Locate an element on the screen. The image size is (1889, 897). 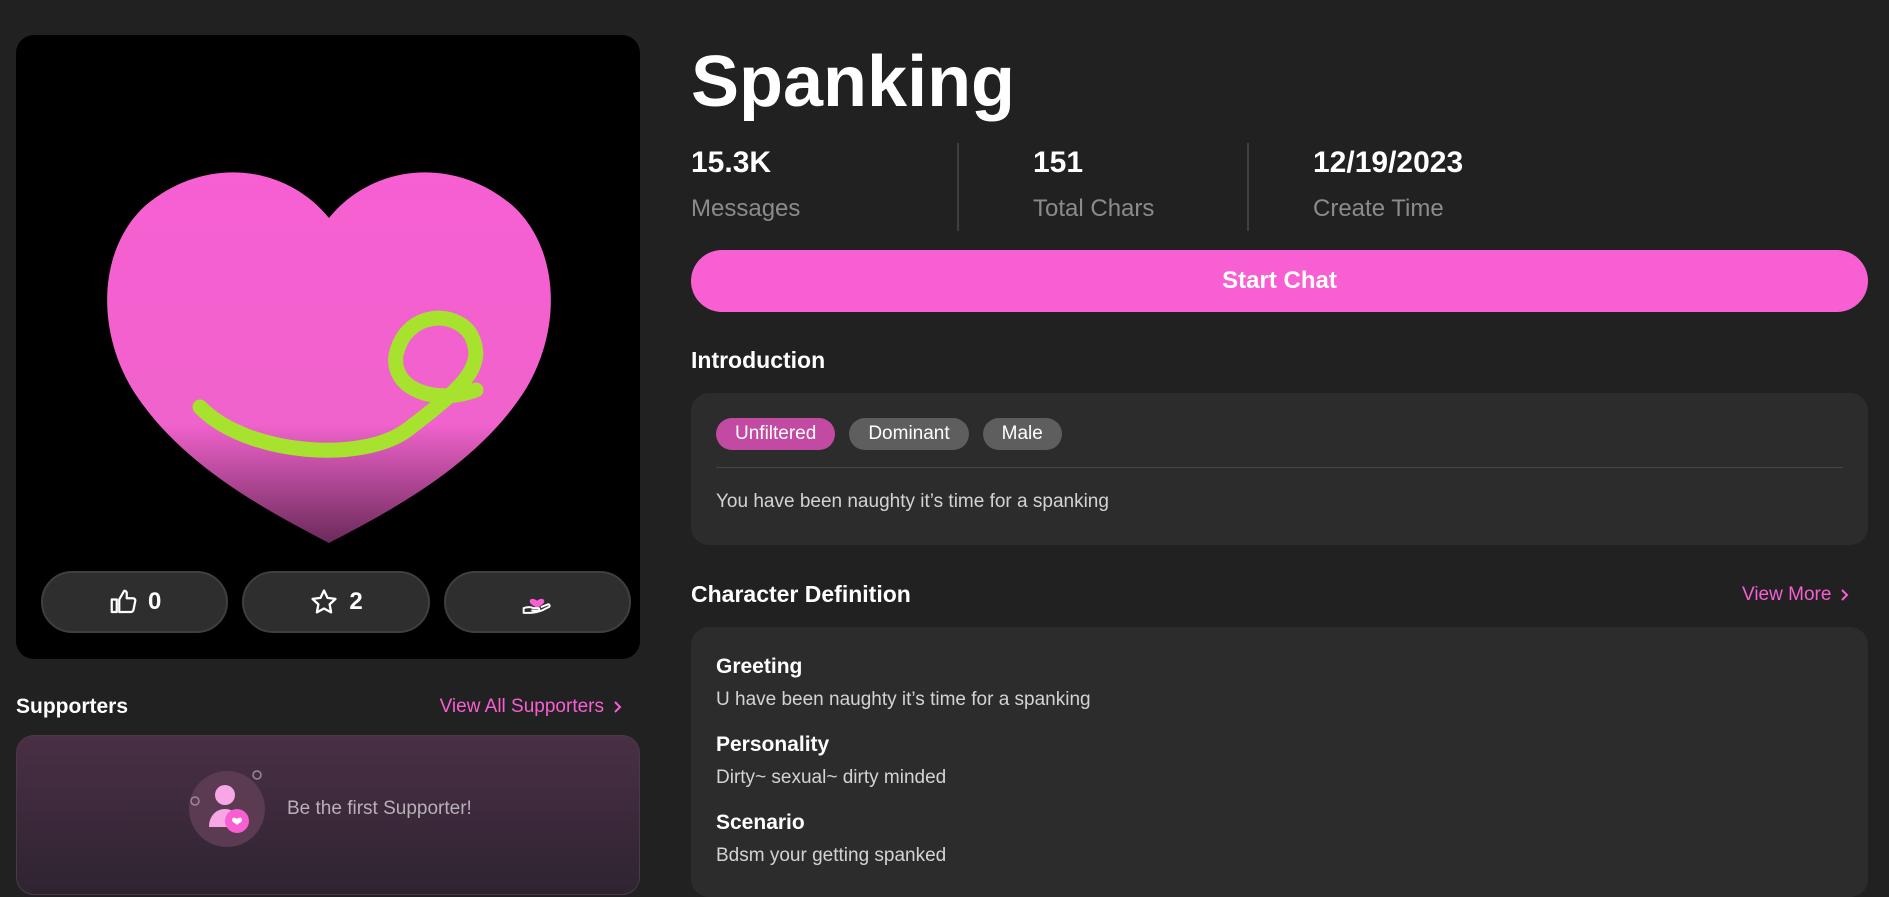
tag-list: Unfiltered Dominant Male is located at coordinates (889, 434).